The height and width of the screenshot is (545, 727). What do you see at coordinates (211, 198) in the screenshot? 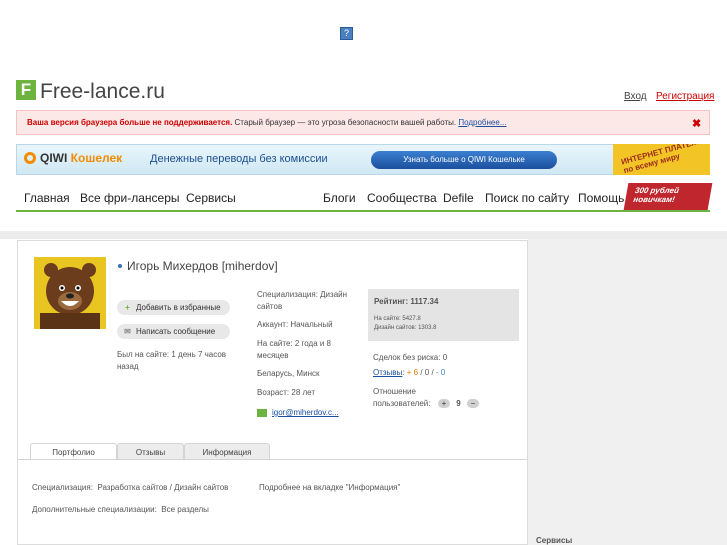
I see `nav-services: Сервисы` at bounding box center [211, 198].